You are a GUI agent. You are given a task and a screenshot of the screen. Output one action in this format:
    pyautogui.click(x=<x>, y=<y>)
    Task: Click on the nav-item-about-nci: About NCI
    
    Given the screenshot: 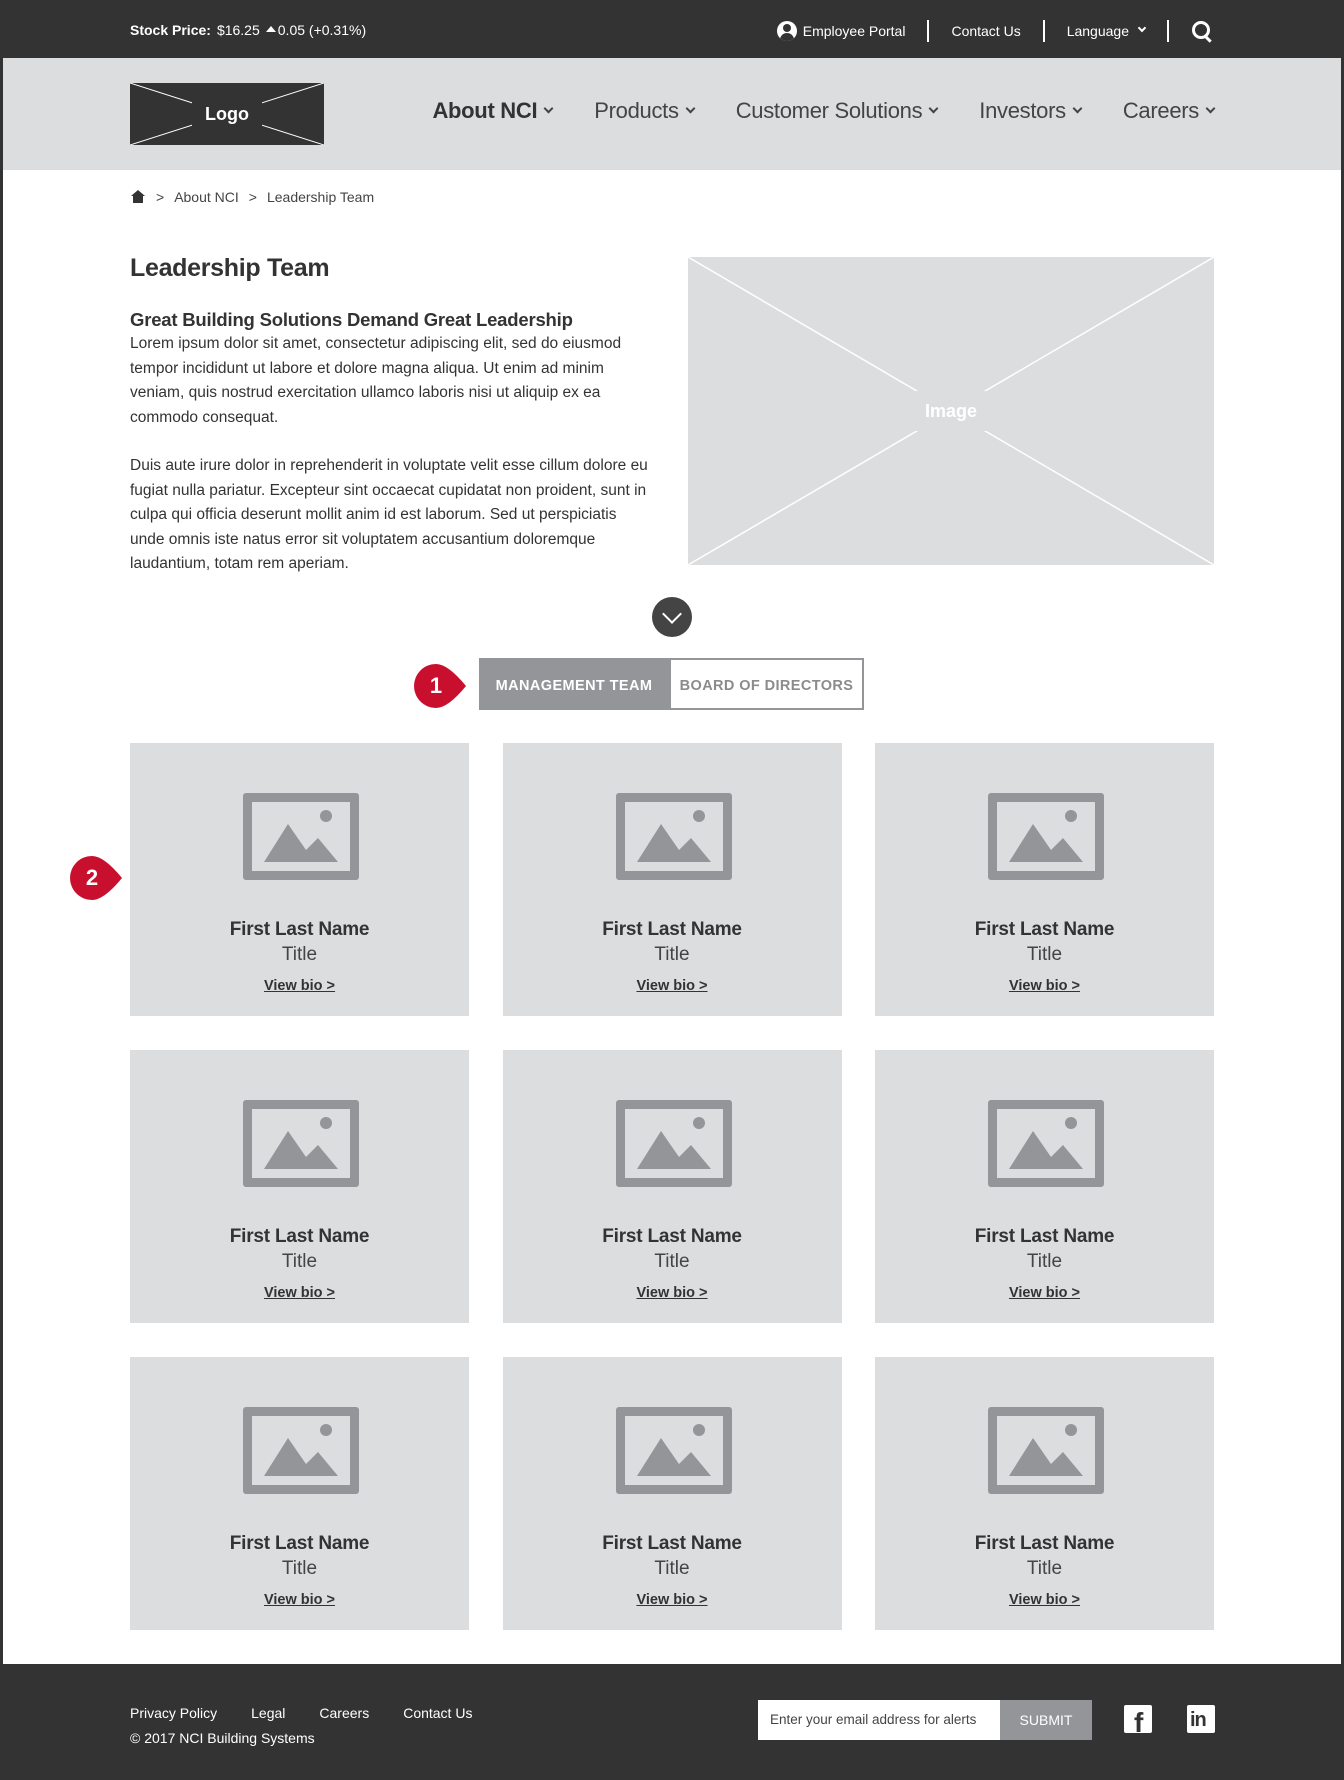 What is the action you would take?
    pyautogui.click(x=493, y=111)
    